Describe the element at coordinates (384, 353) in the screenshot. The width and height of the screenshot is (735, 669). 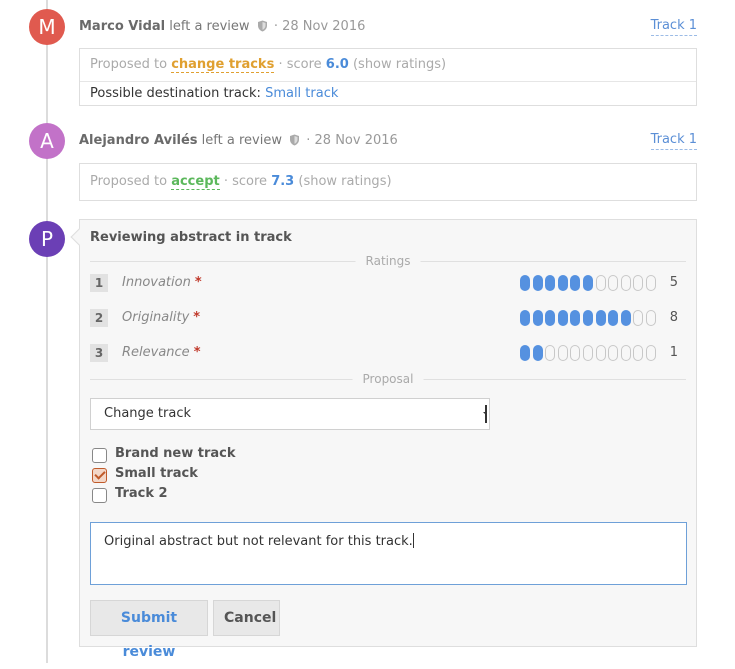
I see `rating-row: 3 Relevance * 1` at that location.